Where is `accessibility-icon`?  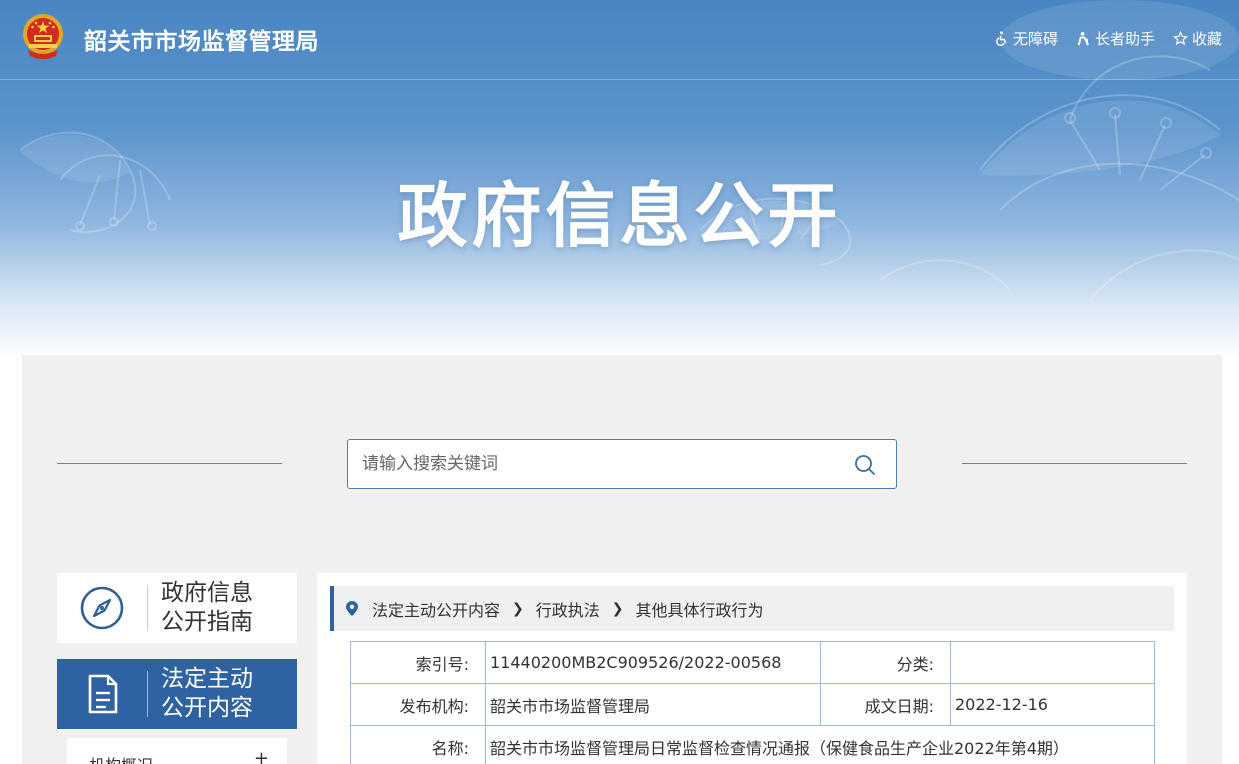 accessibility-icon is located at coordinates (1001, 38).